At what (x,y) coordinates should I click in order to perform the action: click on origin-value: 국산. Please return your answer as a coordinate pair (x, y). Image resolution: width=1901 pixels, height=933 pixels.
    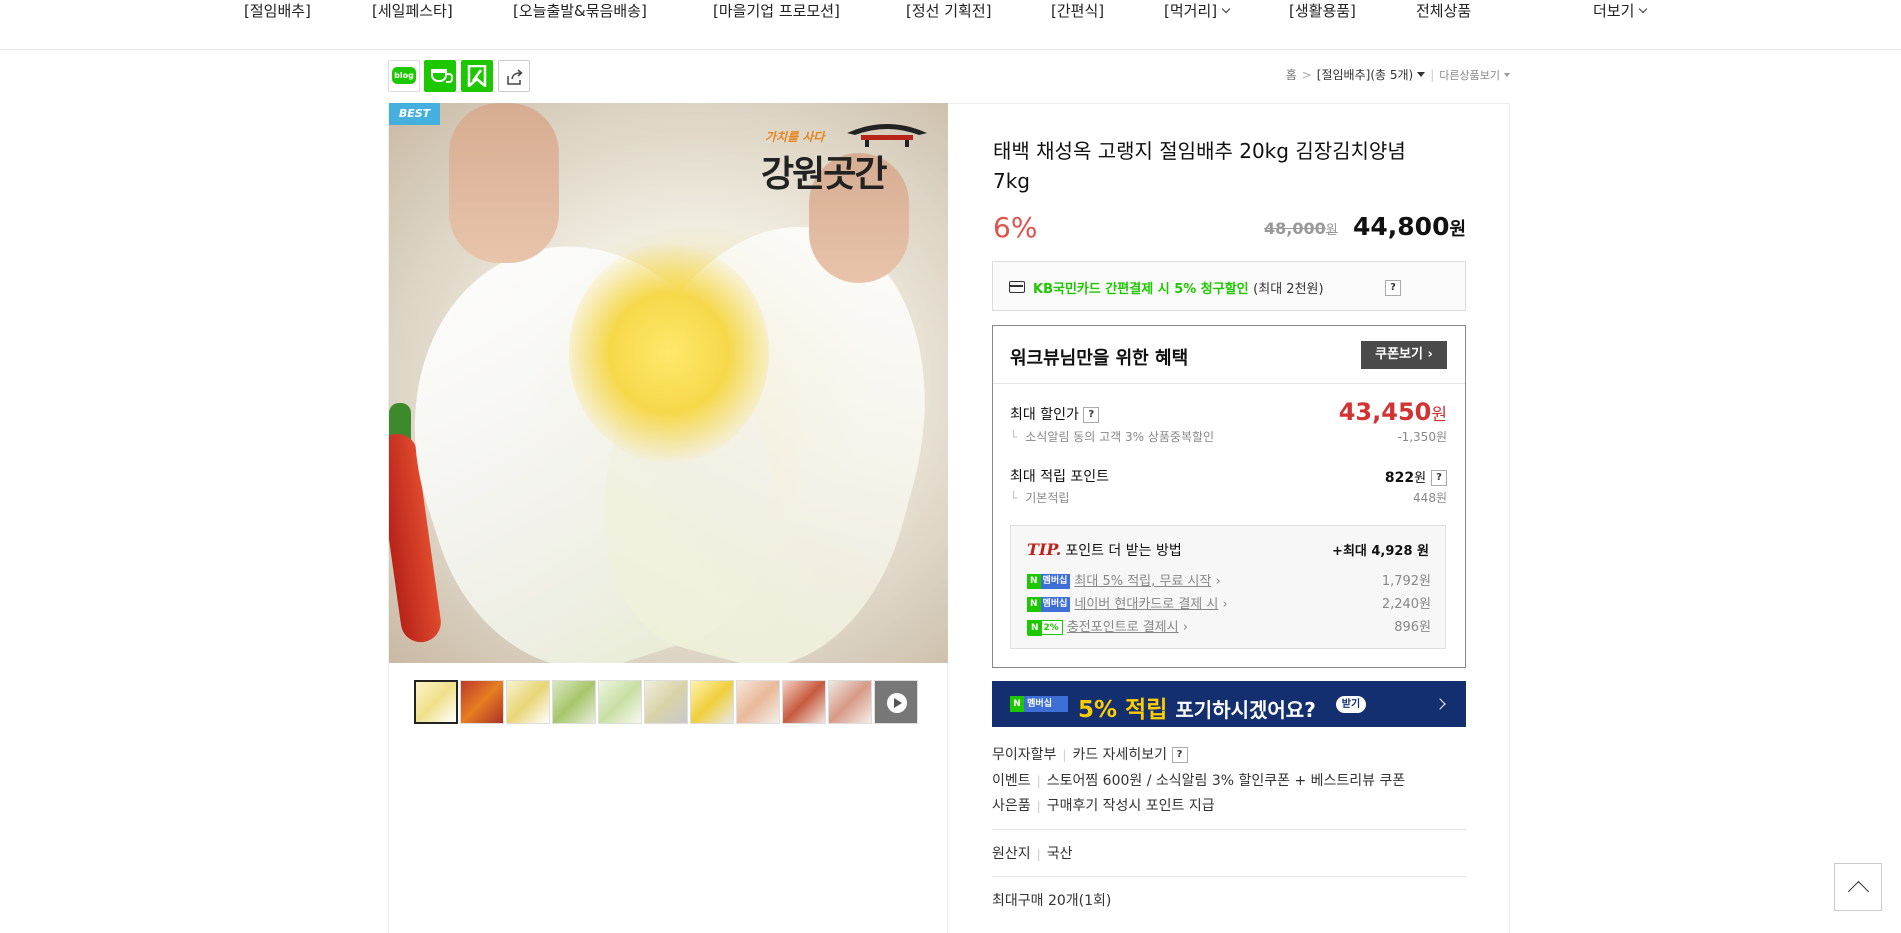
    Looking at the image, I should click on (1059, 854).